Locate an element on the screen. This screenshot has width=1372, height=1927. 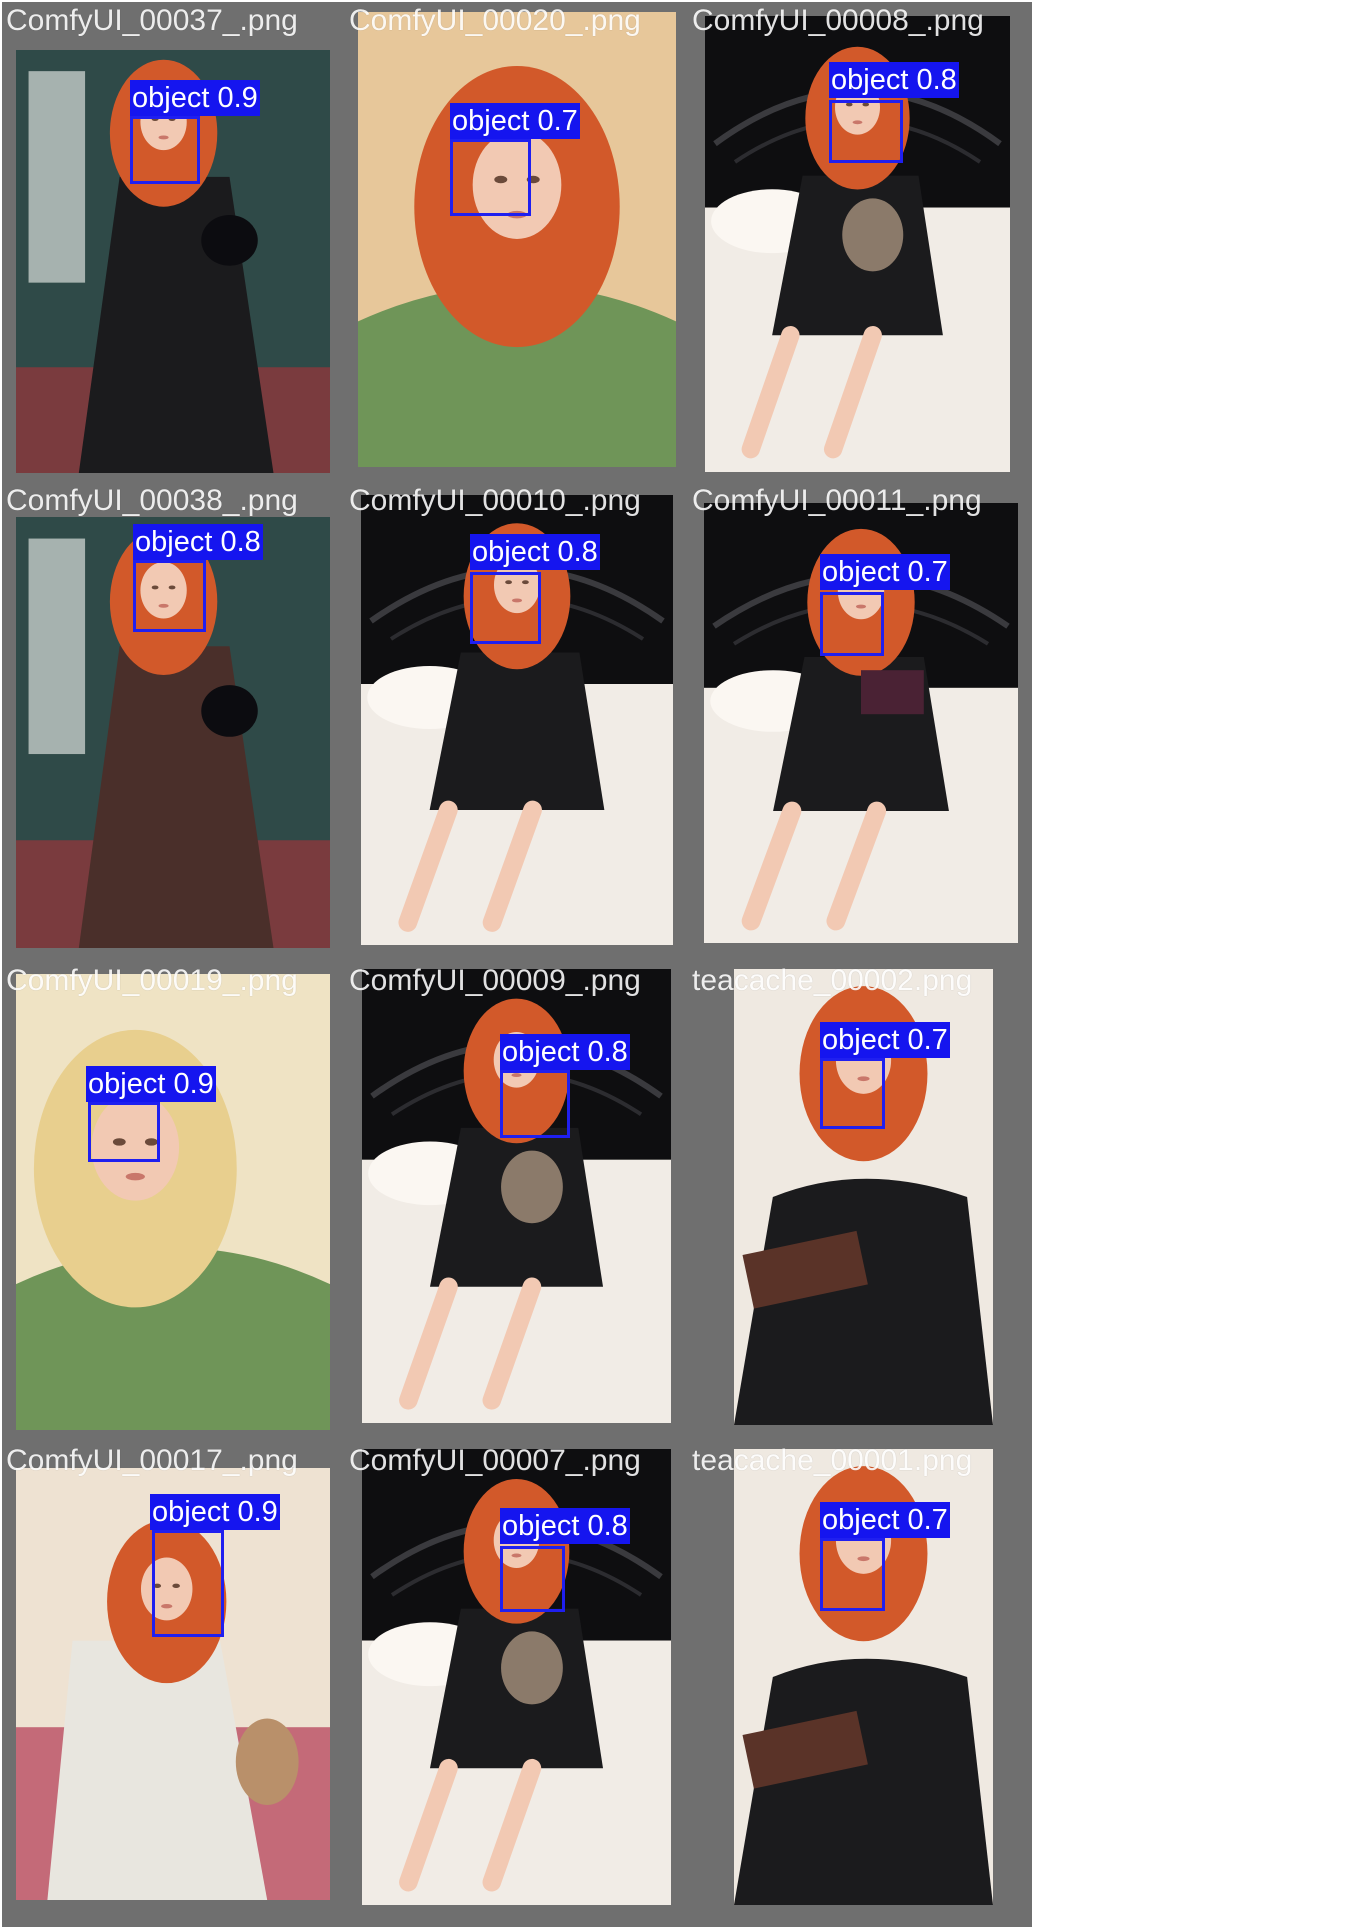
gallery-tile: teacache_00002.pngobject 0.7 is located at coordinates (860, 1204).